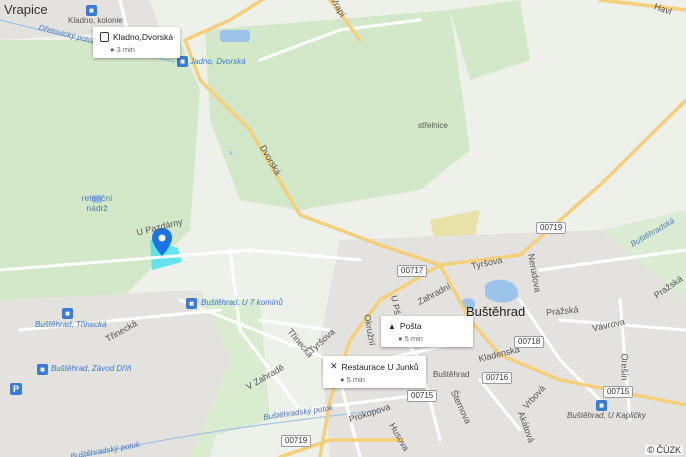 This screenshot has height=457, width=686. I want to click on poi-post-eta: 5 min, so click(413, 338).